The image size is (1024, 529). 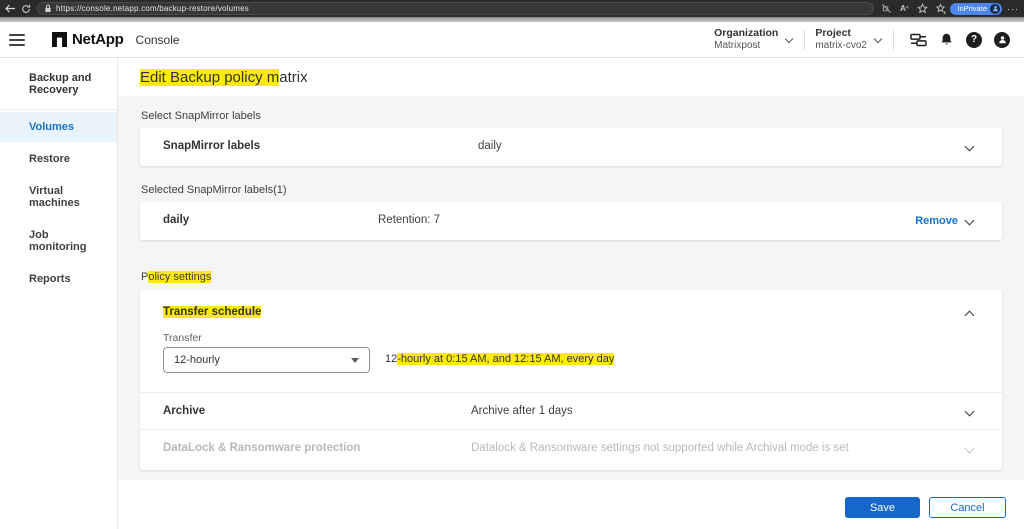 What do you see at coordinates (737, 45) in the screenshot?
I see `organization-value: Matrixpost` at bounding box center [737, 45].